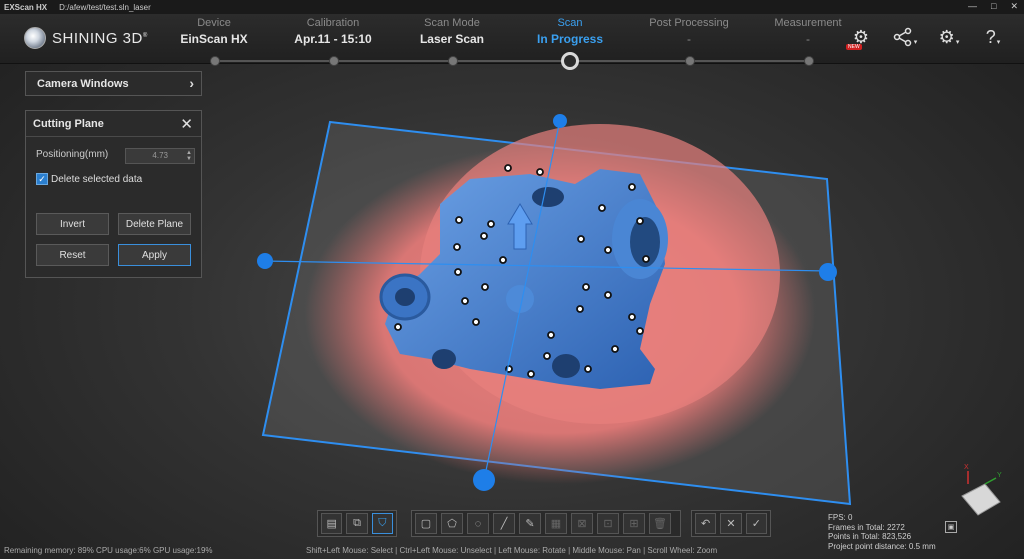  I want to click on close-window-button: ✕, so click(1014, 6).